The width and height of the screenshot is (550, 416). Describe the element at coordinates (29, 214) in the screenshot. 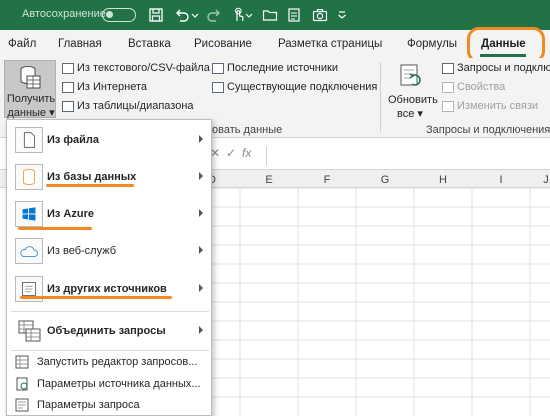

I see `azure-windows-icon` at that location.